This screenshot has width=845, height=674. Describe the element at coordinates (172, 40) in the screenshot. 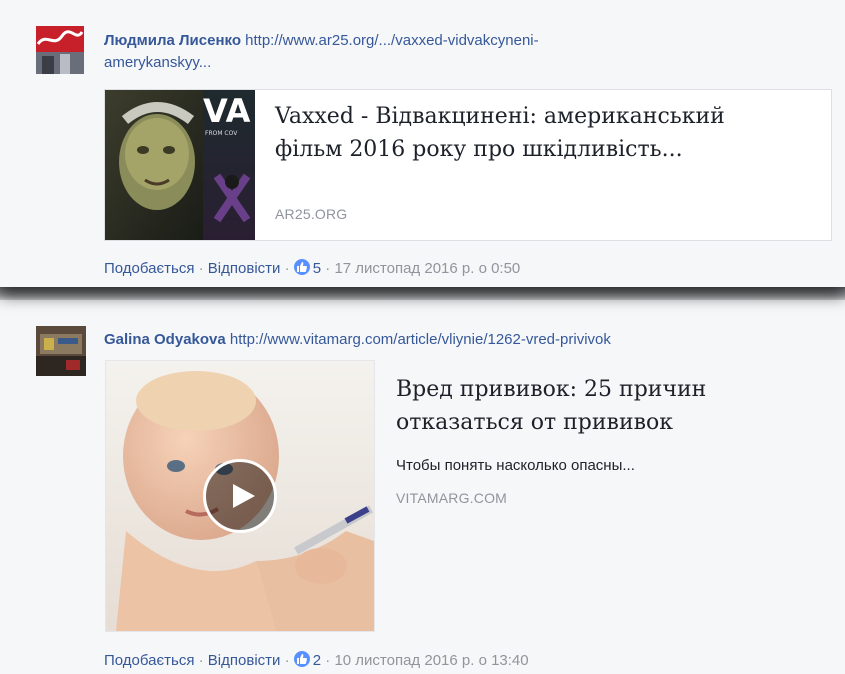

I see `comment-author: Людмила Лисенко` at that location.